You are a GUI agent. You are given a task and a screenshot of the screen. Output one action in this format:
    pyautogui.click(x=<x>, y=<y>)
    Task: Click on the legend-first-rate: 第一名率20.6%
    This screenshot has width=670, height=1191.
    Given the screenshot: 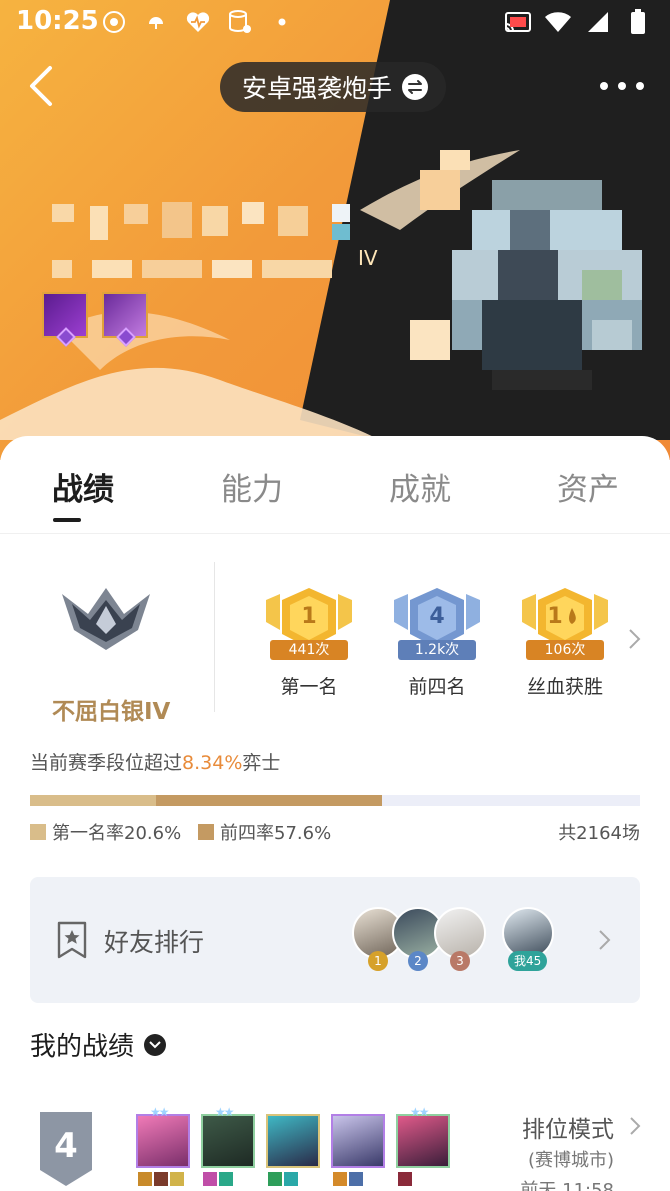 What is the action you would take?
    pyautogui.click(x=105, y=832)
    